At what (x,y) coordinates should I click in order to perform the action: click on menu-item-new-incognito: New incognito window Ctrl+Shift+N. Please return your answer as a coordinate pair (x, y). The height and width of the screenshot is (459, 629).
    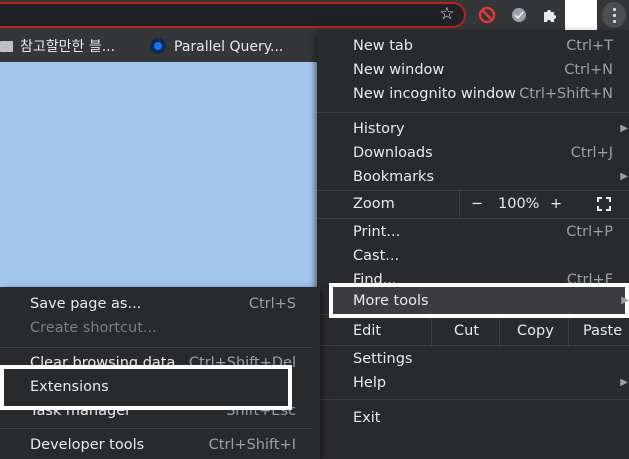
    Looking at the image, I should click on (473, 94).